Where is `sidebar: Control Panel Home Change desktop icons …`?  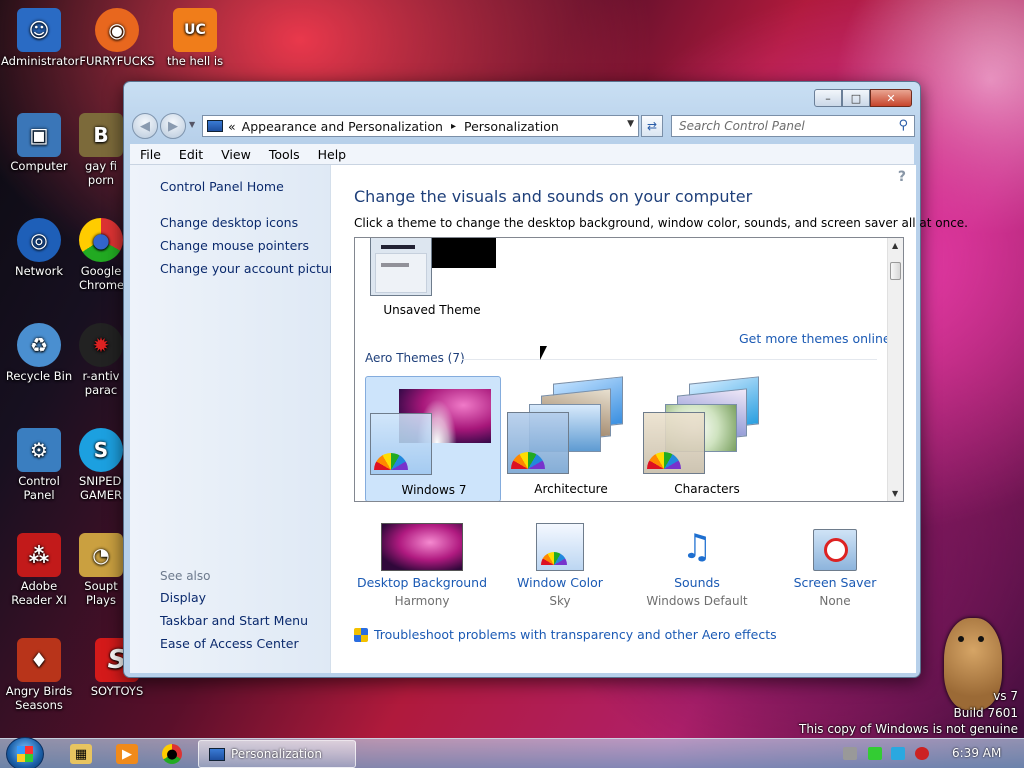
sidebar: Control Panel Home Change desktop icons … is located at coordinates (235, 419).